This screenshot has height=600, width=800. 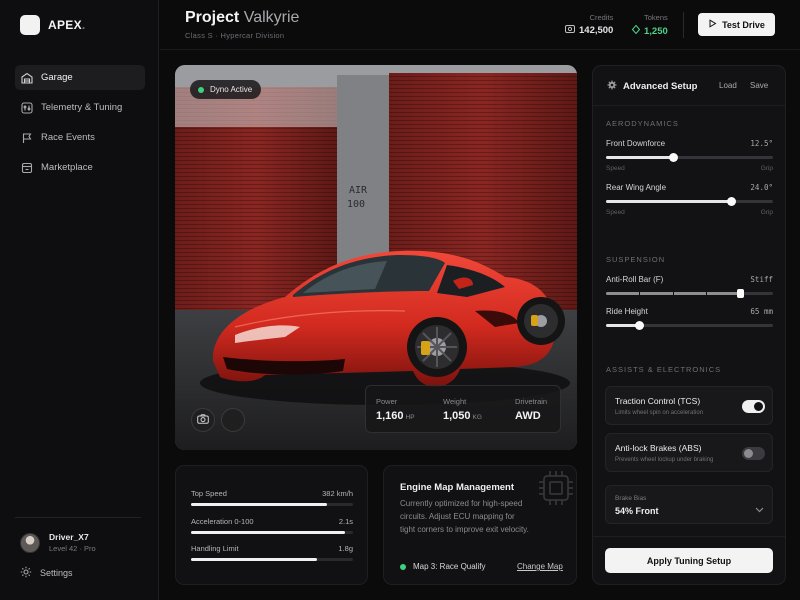 What do you see at coordinates (403, 566) in the screenshot?
I see `active-map-dot-icon` at bounding box center [403, 566].